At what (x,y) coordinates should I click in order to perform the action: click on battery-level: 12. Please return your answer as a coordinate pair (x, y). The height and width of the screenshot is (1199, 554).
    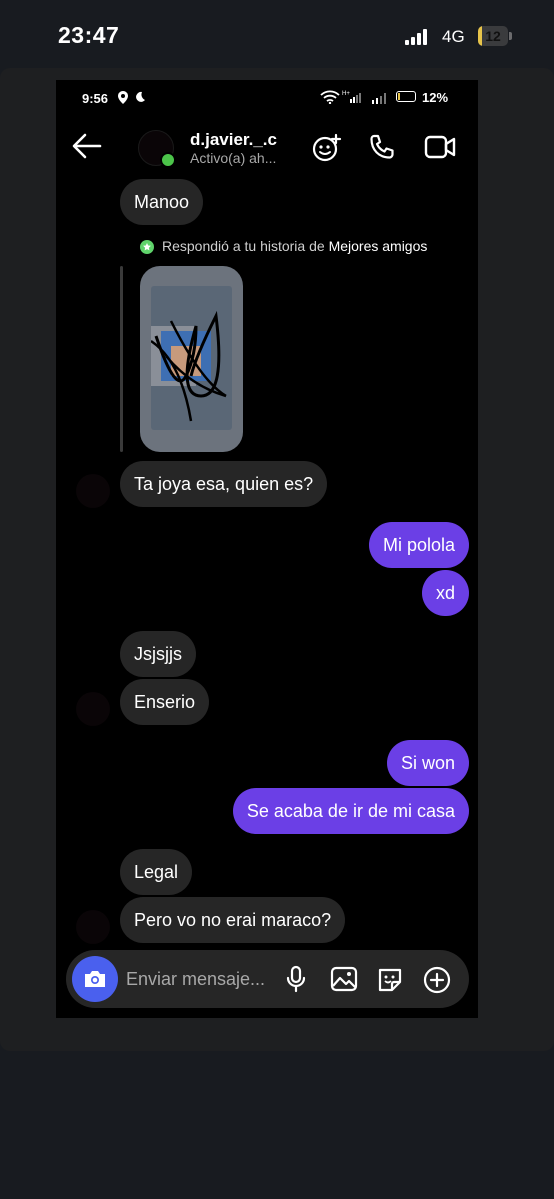
    Looking at the image, I should click on (493, 36).